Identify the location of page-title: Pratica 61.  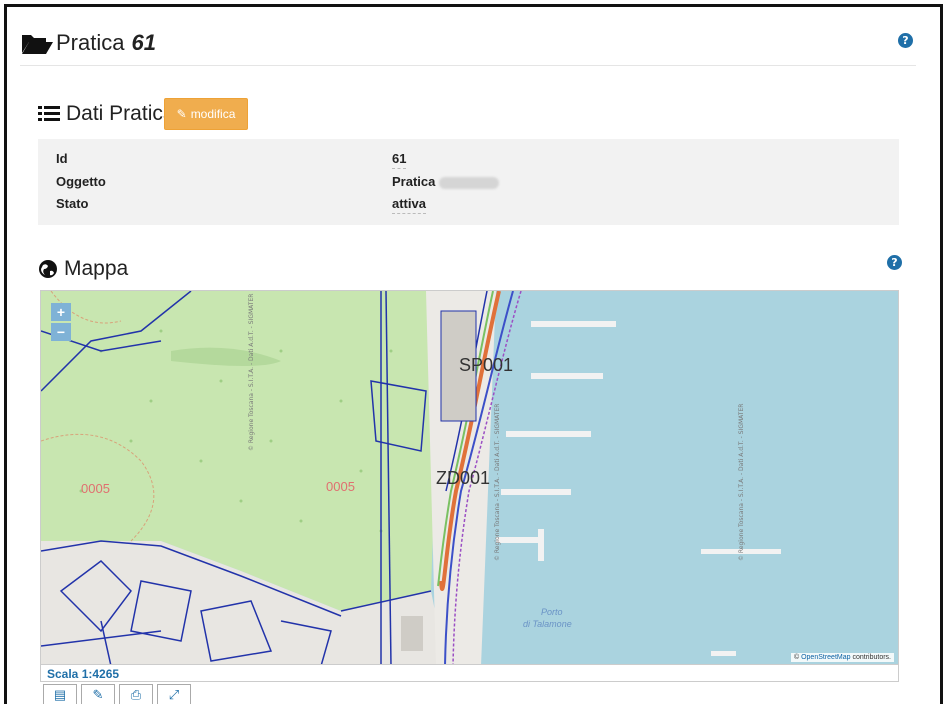
(88, 43).